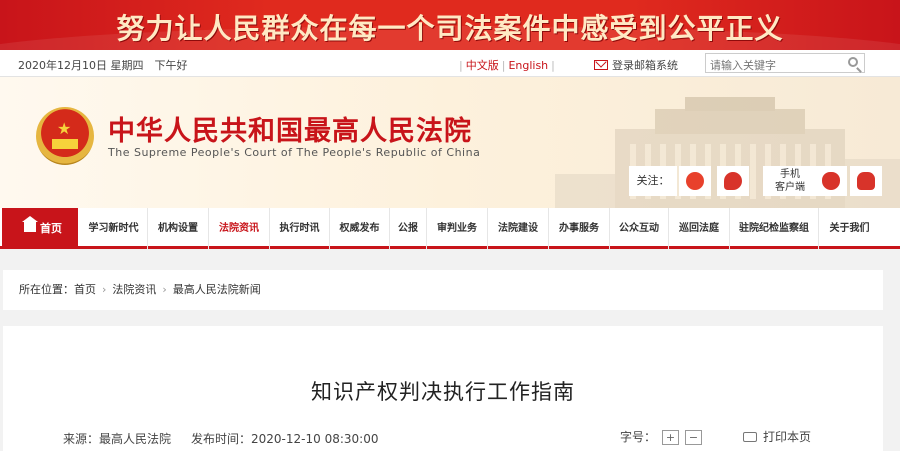 The height and width of the screenshot is (451, 900). I want to click on breadcrumb-court-news: 法院资讯, so click(134, 289).